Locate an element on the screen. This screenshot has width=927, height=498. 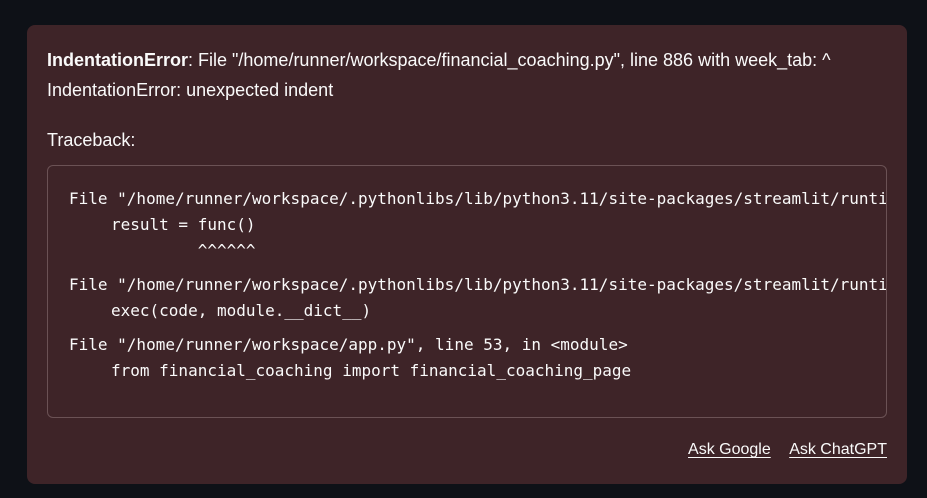
help-links: Ask Google Ask ChatGPT is located at coordinates (780, 450).